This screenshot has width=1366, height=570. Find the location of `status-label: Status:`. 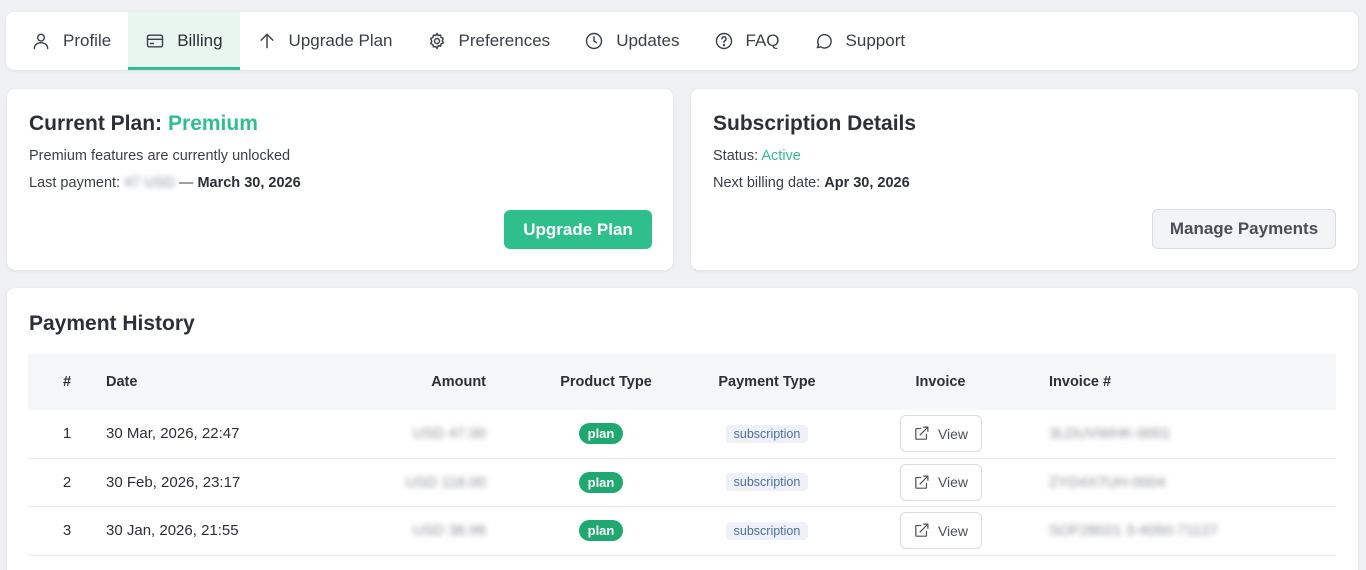

status-label: Status: is located at coordinates (736, 156).